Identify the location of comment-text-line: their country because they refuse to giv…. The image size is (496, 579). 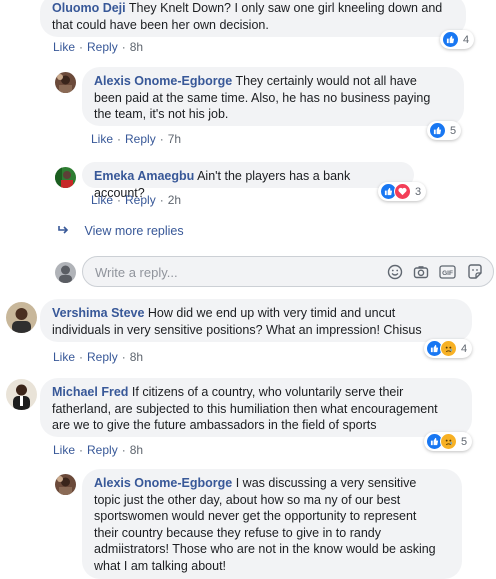
(237, 532).